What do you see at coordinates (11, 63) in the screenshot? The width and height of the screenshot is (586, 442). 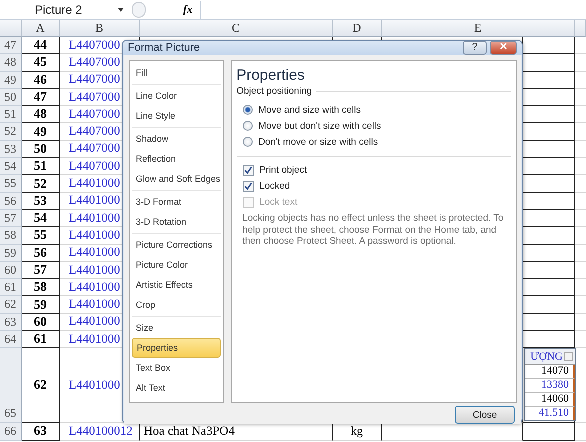 I see `row-header: 48` at bounding box center [11, 63].